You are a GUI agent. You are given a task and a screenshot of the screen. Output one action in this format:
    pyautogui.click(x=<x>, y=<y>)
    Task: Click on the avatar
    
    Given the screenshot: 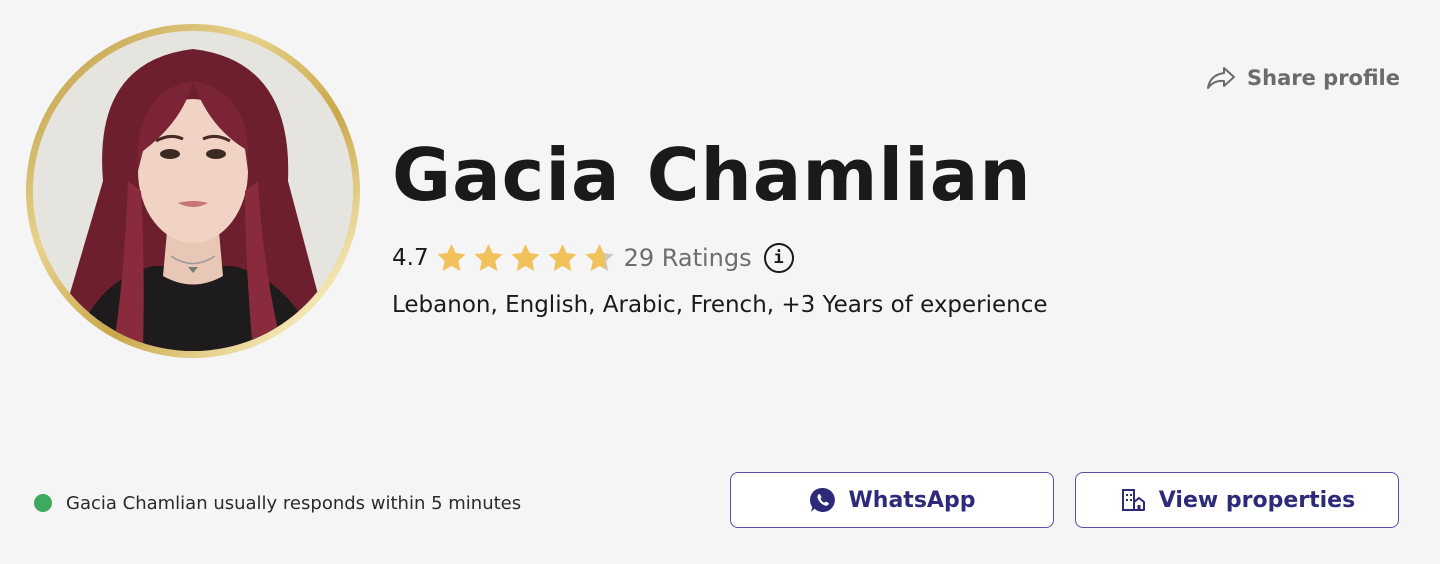 What is the action you would take?
    pyautogui.click(x=193, y=191)
    